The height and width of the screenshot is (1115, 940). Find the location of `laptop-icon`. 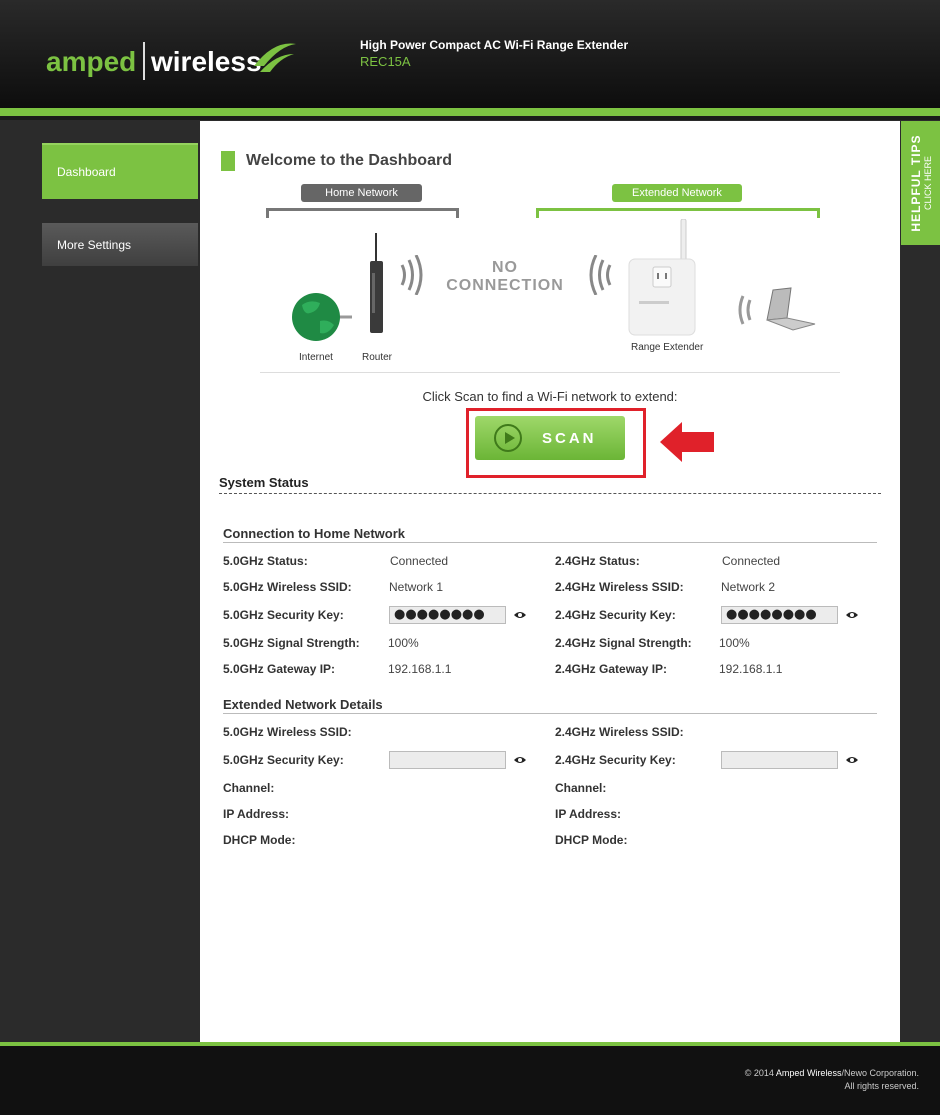

laptop-icon is located at coordinates (777, 309).